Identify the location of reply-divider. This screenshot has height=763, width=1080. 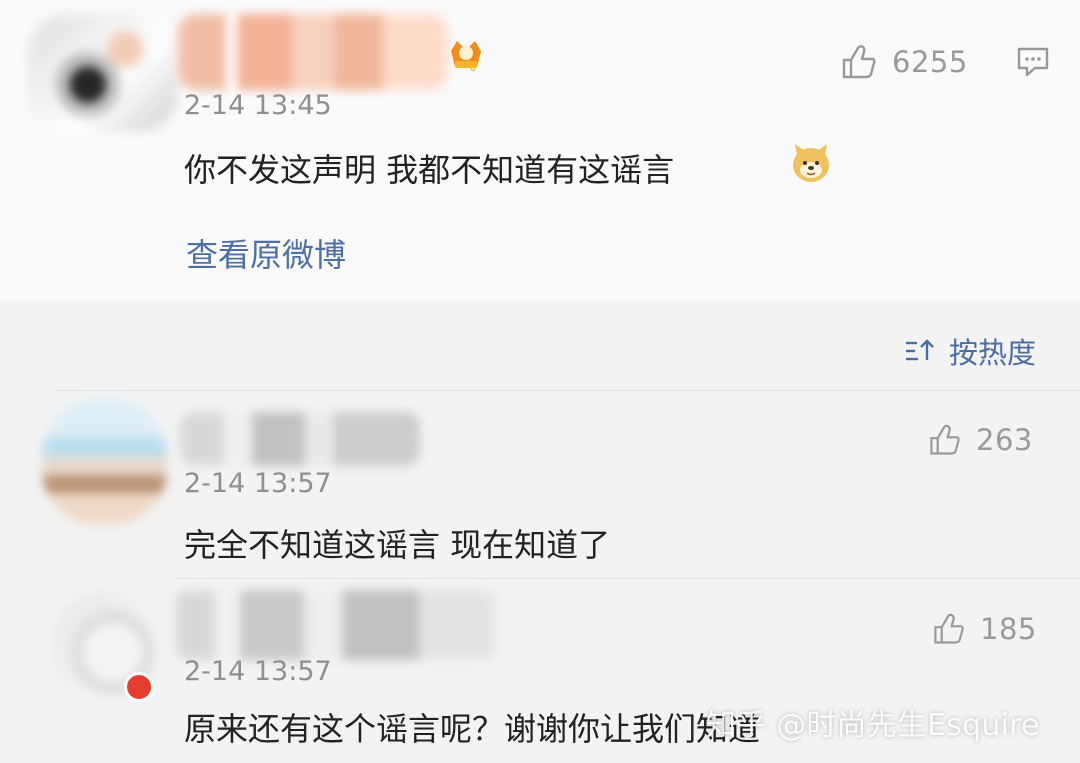
(628, 578).